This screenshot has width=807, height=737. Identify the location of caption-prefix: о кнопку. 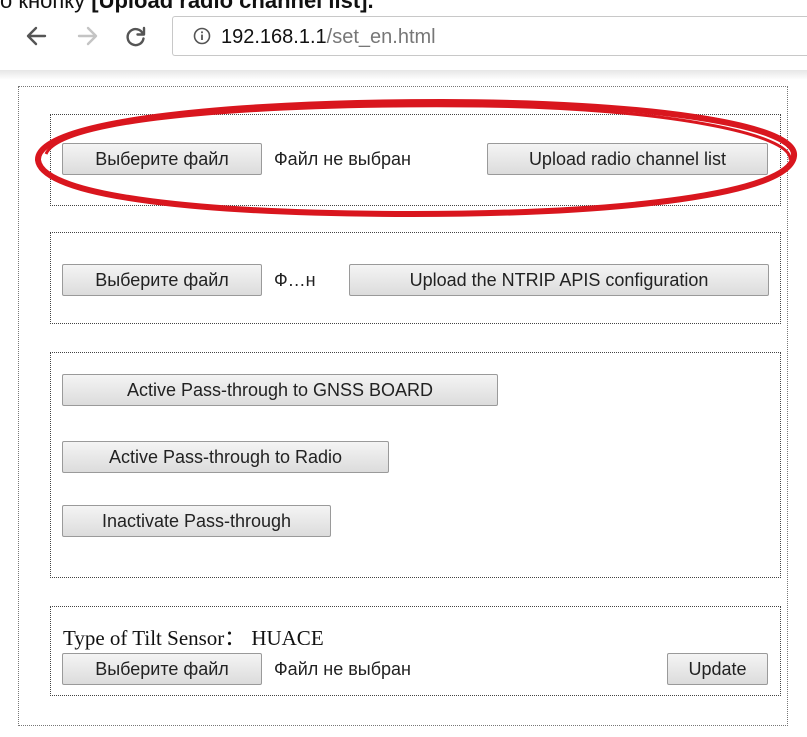
(46, 6).